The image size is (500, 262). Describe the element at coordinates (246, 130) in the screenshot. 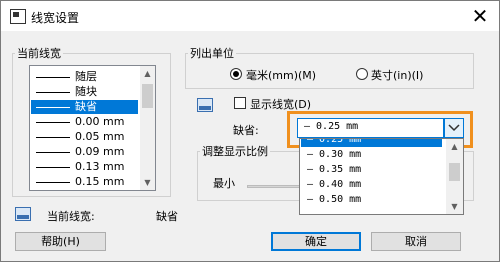

I see `default-label: 缺省:` at that location.